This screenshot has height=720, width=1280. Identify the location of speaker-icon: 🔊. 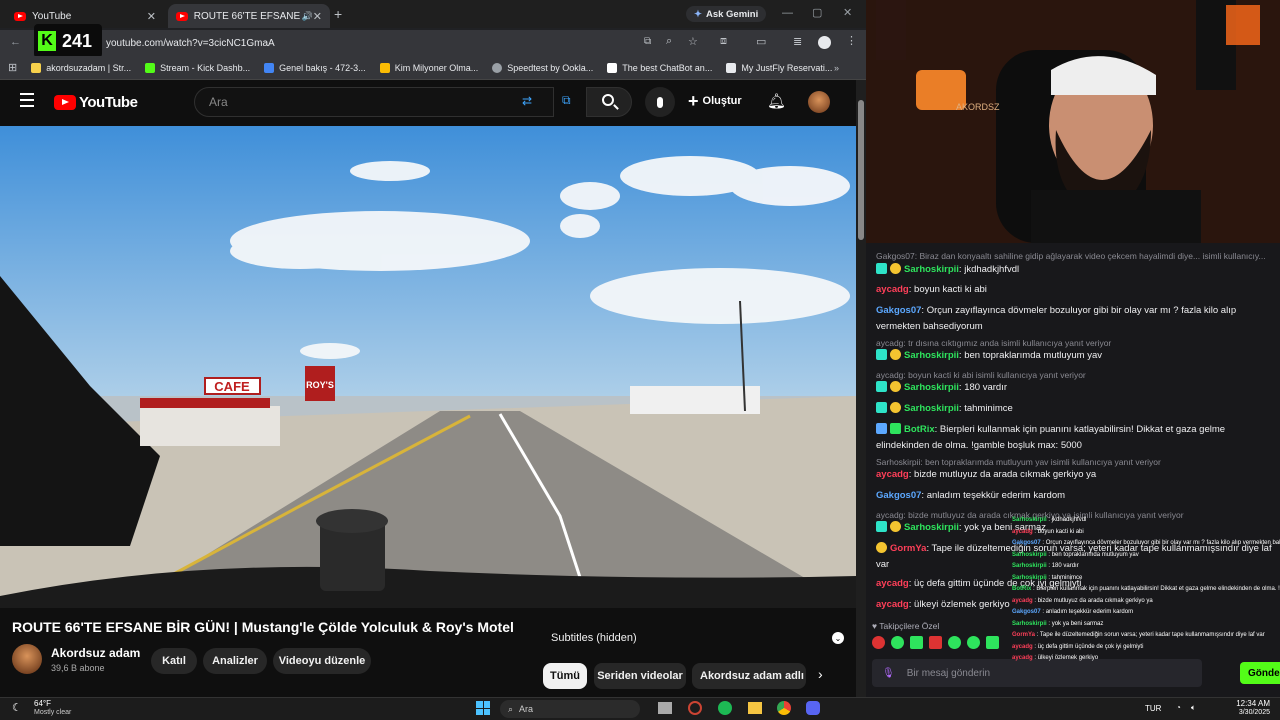
(307, 16).